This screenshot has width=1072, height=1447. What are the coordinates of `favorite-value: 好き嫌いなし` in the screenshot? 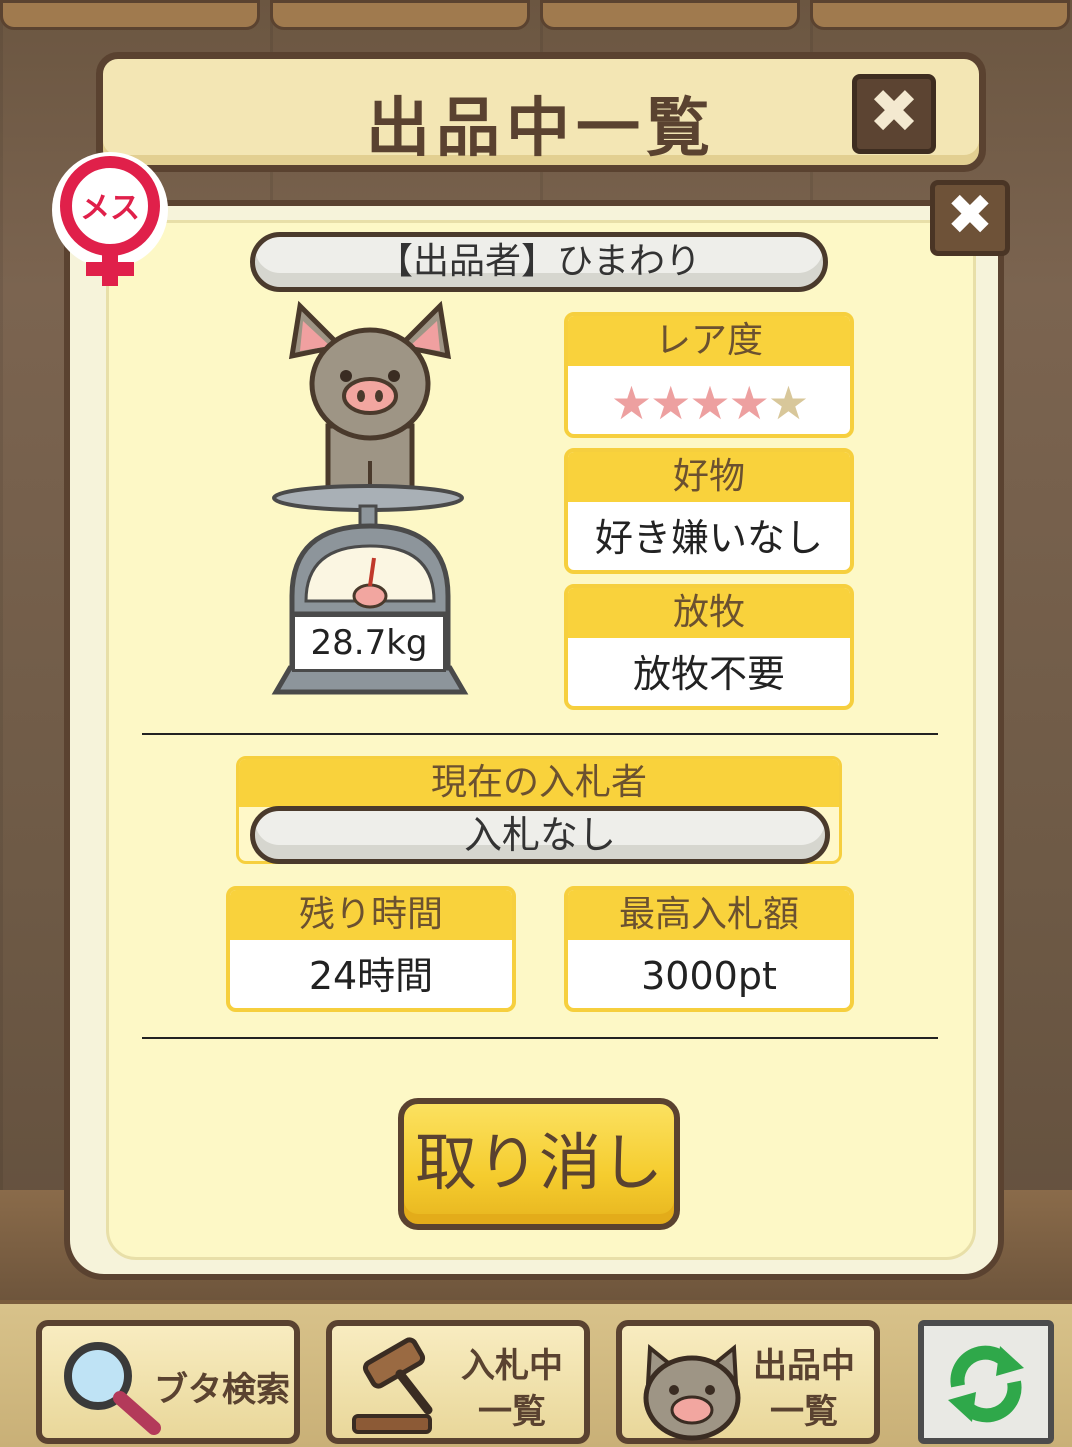 It's located at (708, 538).